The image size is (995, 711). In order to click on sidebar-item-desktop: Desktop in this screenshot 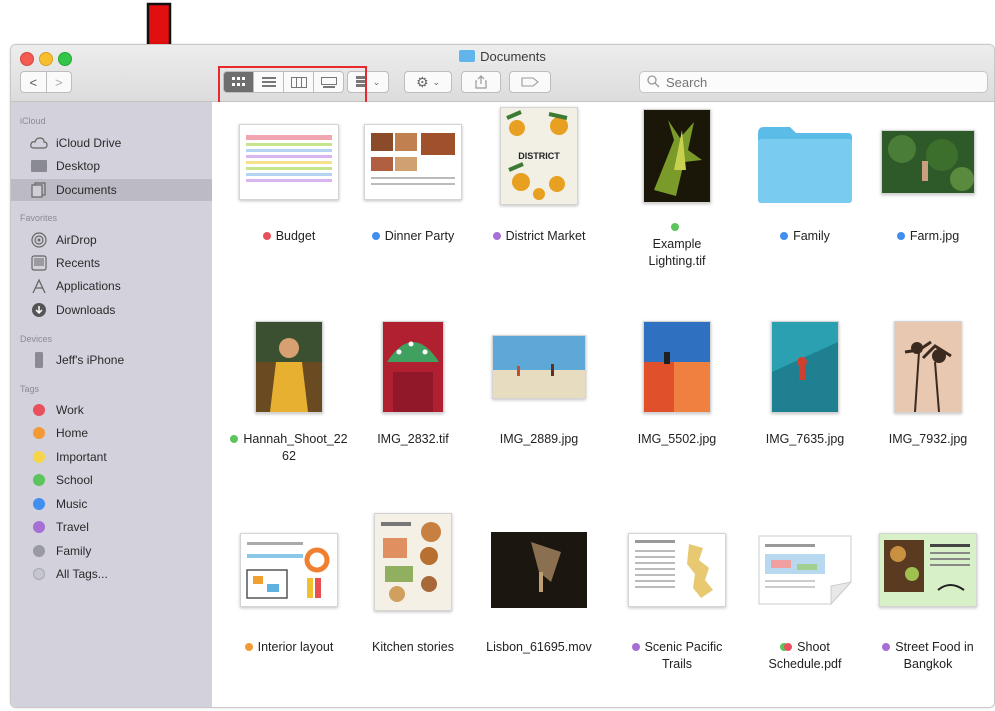, I will do `click(111, 166)`.